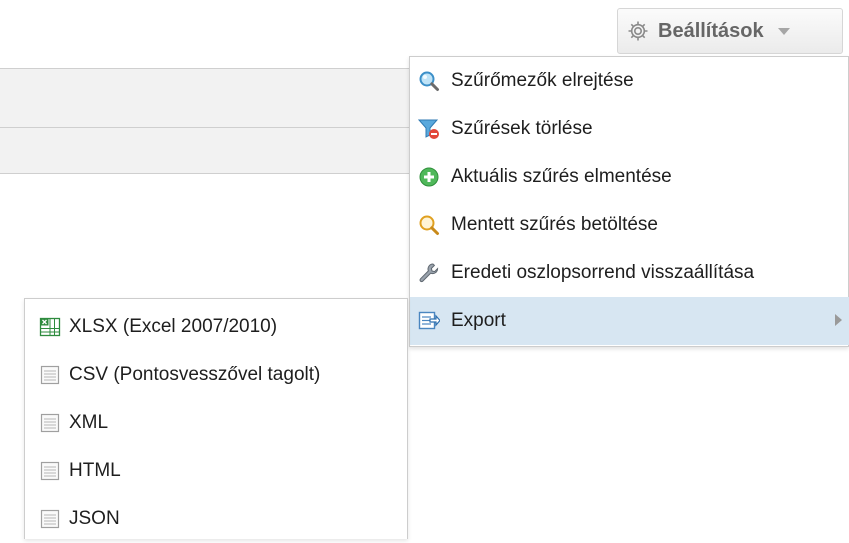  Describe the element at coordinates (429, 273) in the screenshot. I see `wrench-icon` at that location.